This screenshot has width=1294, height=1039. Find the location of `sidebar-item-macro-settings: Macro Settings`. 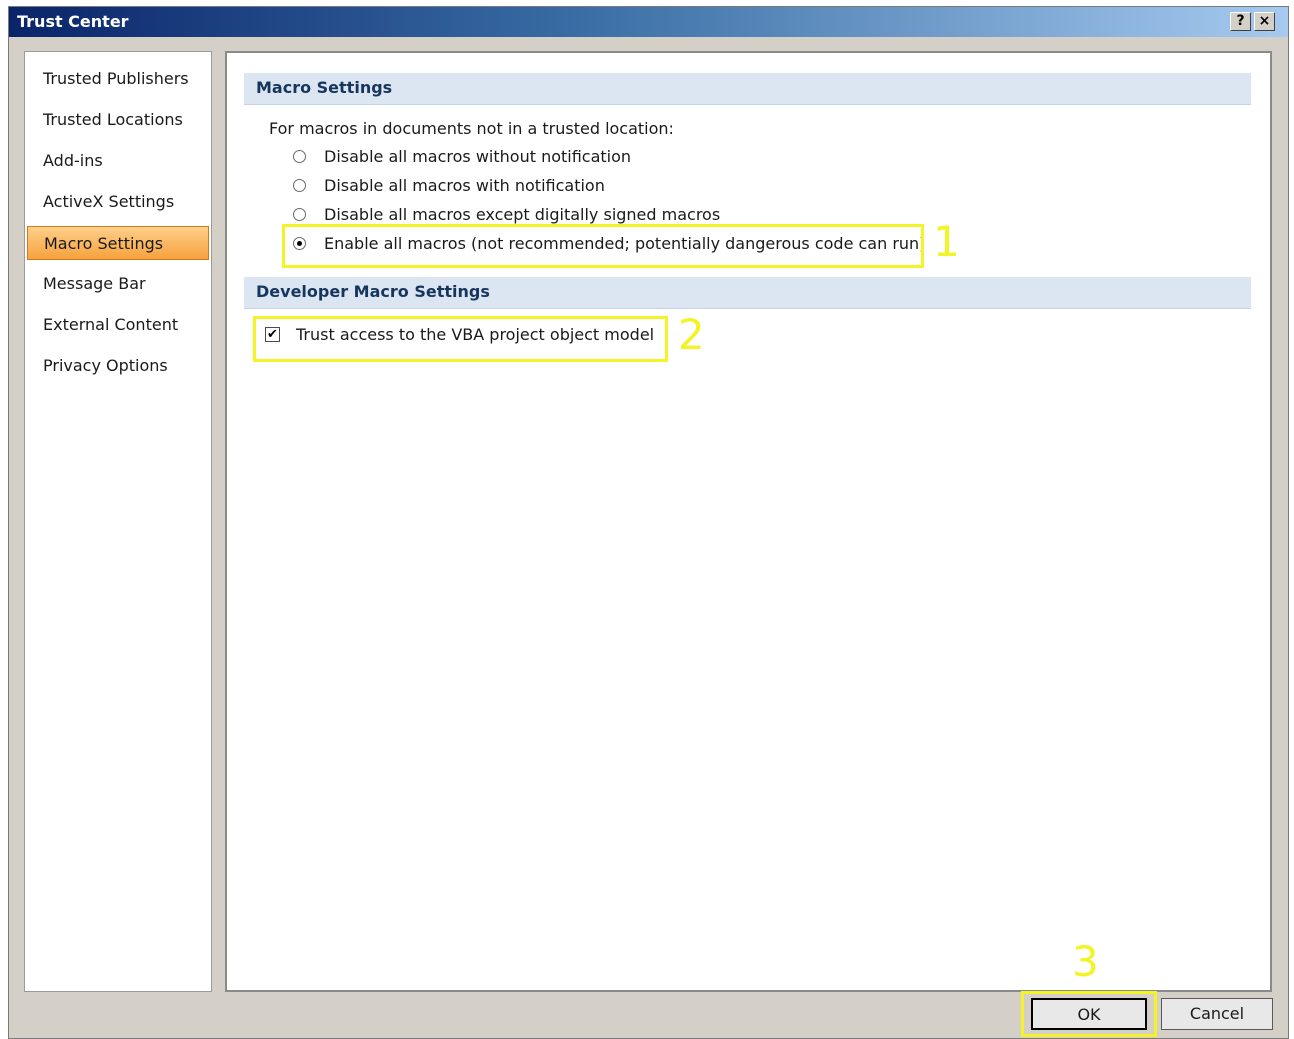

sidebar-item-macro-settings: Macro Settings is located at coordinates (118, 243).